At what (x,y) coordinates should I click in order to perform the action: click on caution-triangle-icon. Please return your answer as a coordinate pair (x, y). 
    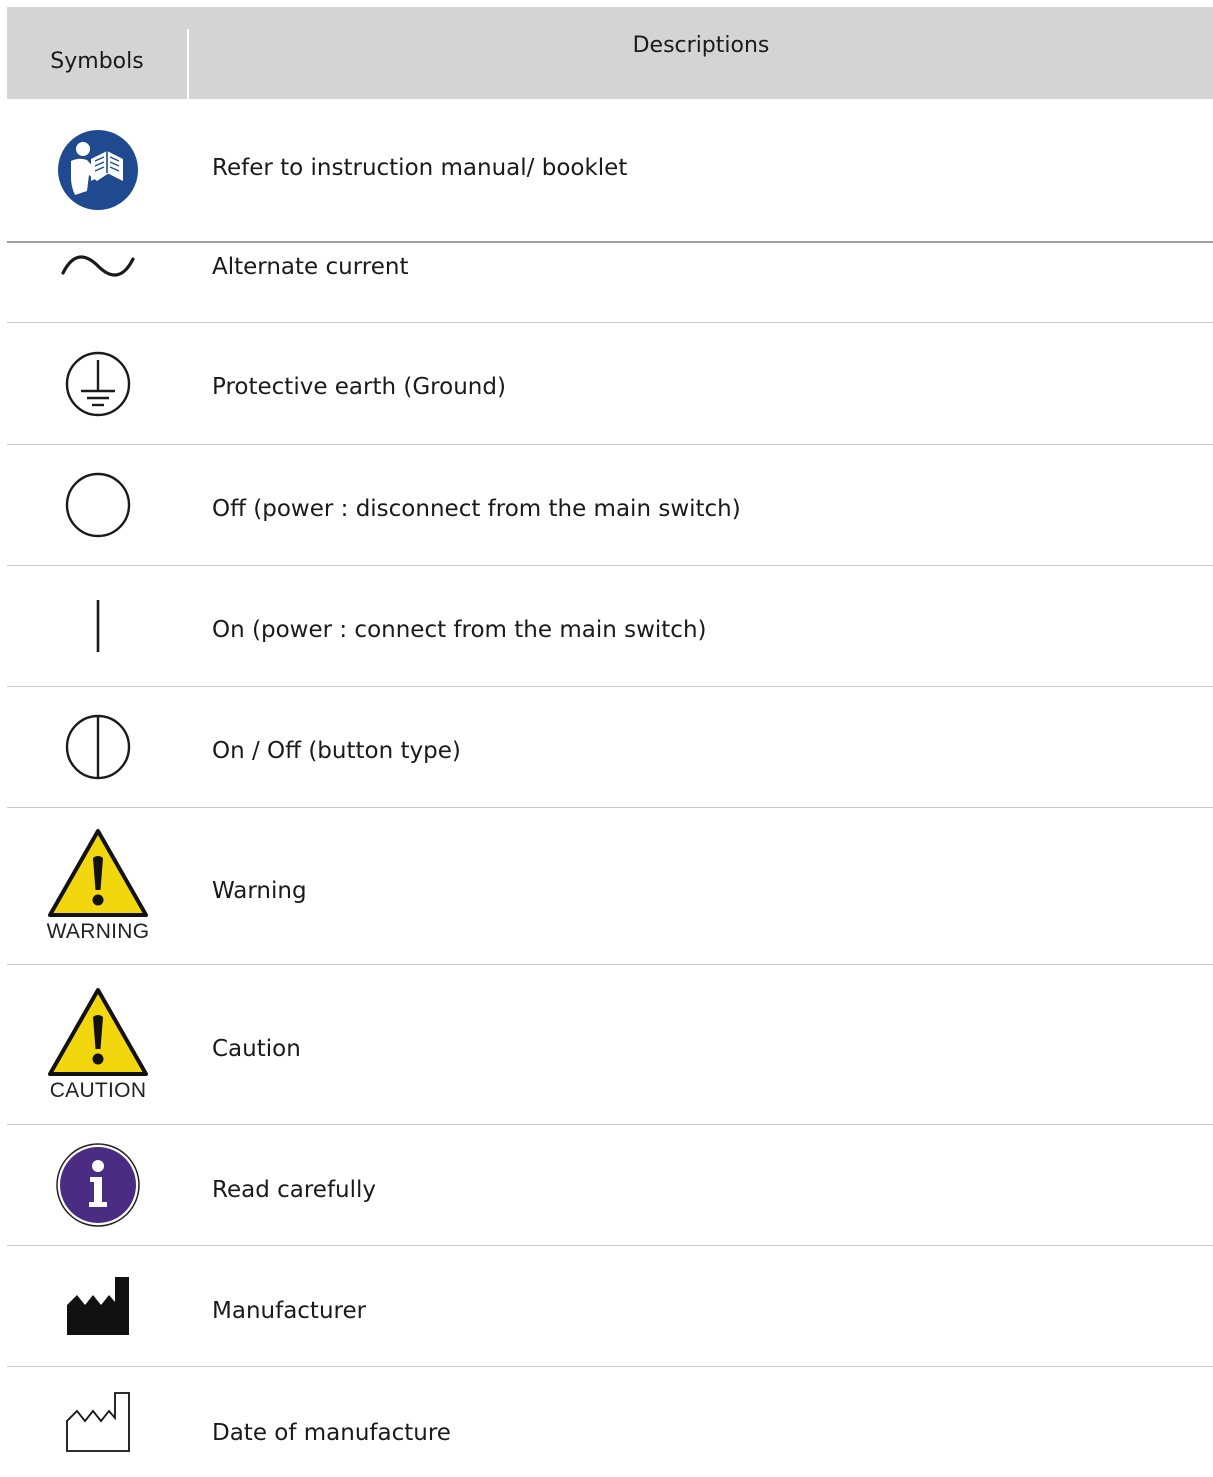
    Looking at the image, I should click on (98, 1032).